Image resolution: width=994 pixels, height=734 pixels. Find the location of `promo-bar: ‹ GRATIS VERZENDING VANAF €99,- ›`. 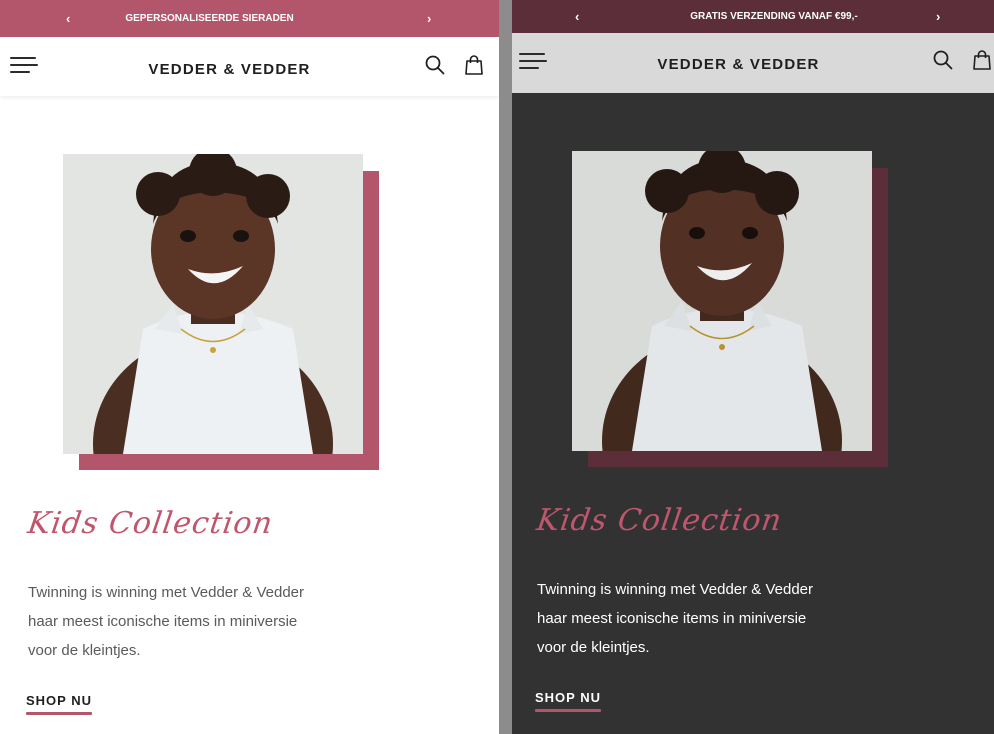

promo-bar: ‹ GRATIS VERZENDING VANAF €99,- › is located at coordinates (753, 16).